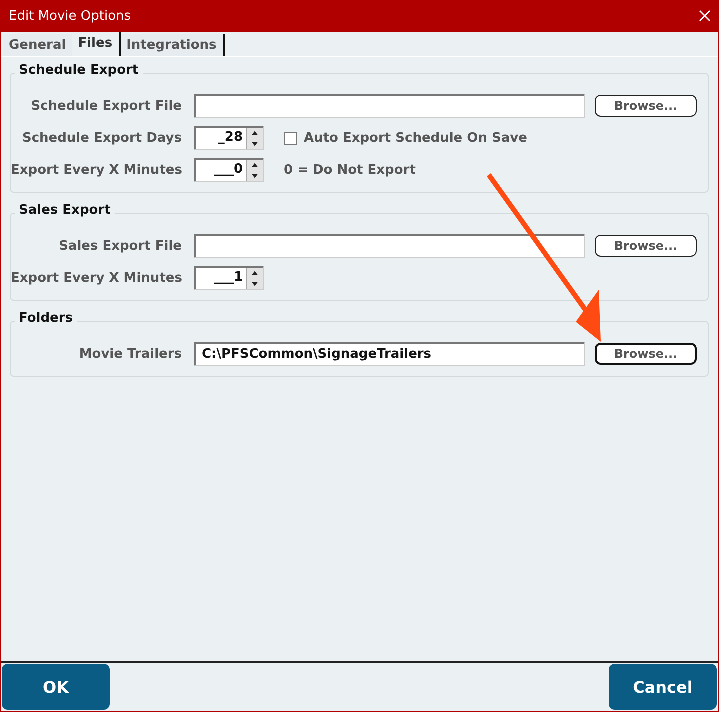  Describe the element at coordinates (290, 138) in the screenshot. I see `checkbox` at that location.